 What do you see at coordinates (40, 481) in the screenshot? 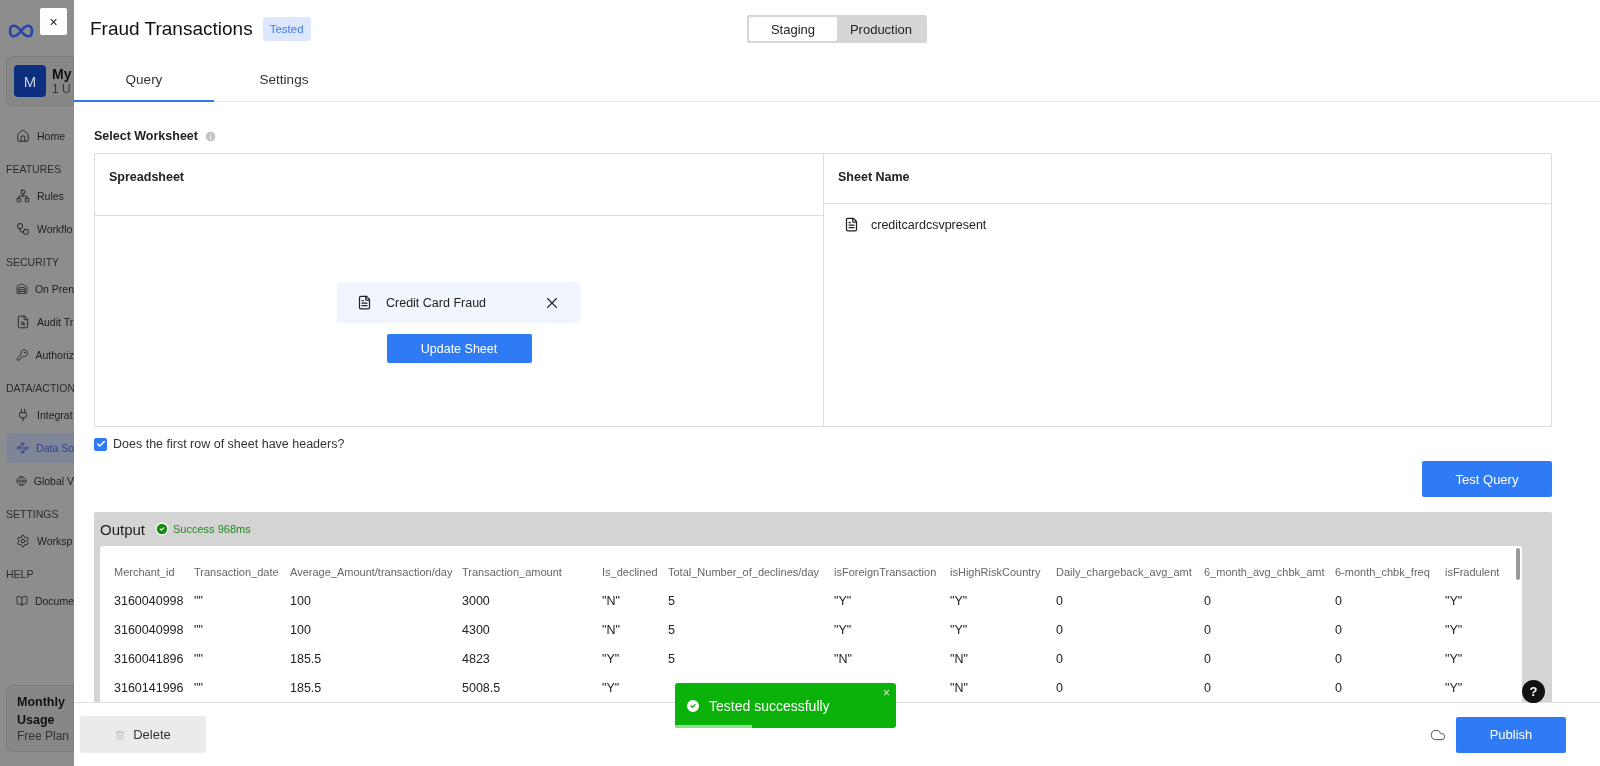
I see `sidebar-item: Global V` at bounding box center [40, 481].